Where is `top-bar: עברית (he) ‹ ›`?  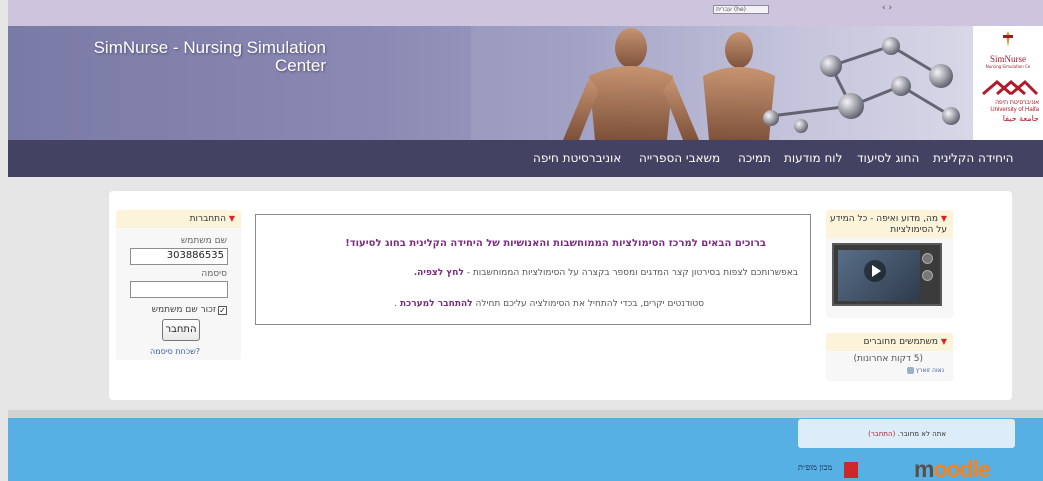 top-bar: עברית (he) ‹ › is located at coordinates (525, 13).